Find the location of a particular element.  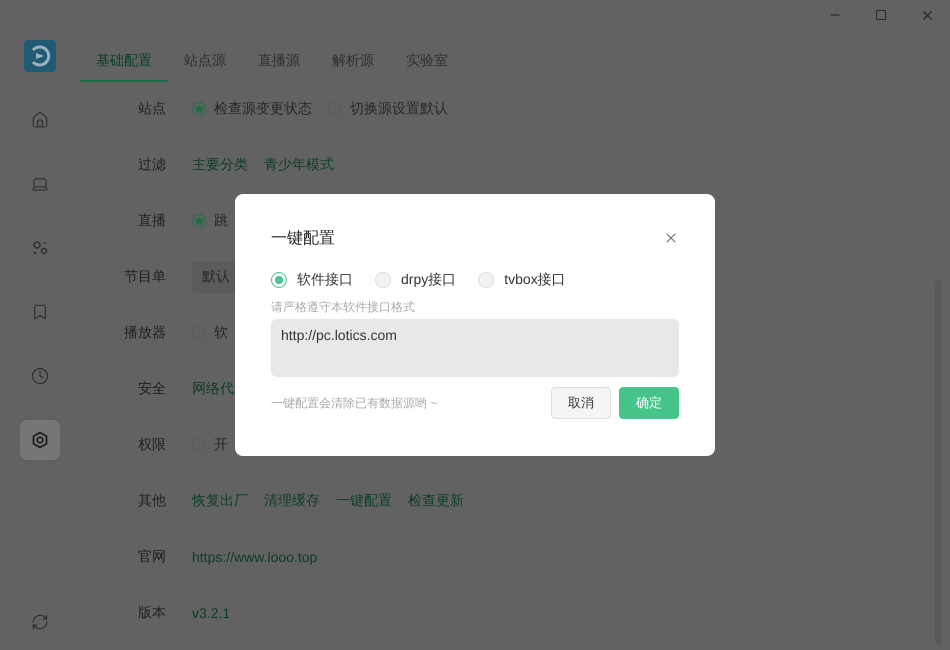

home-icon is located at coordinates (40, 120).